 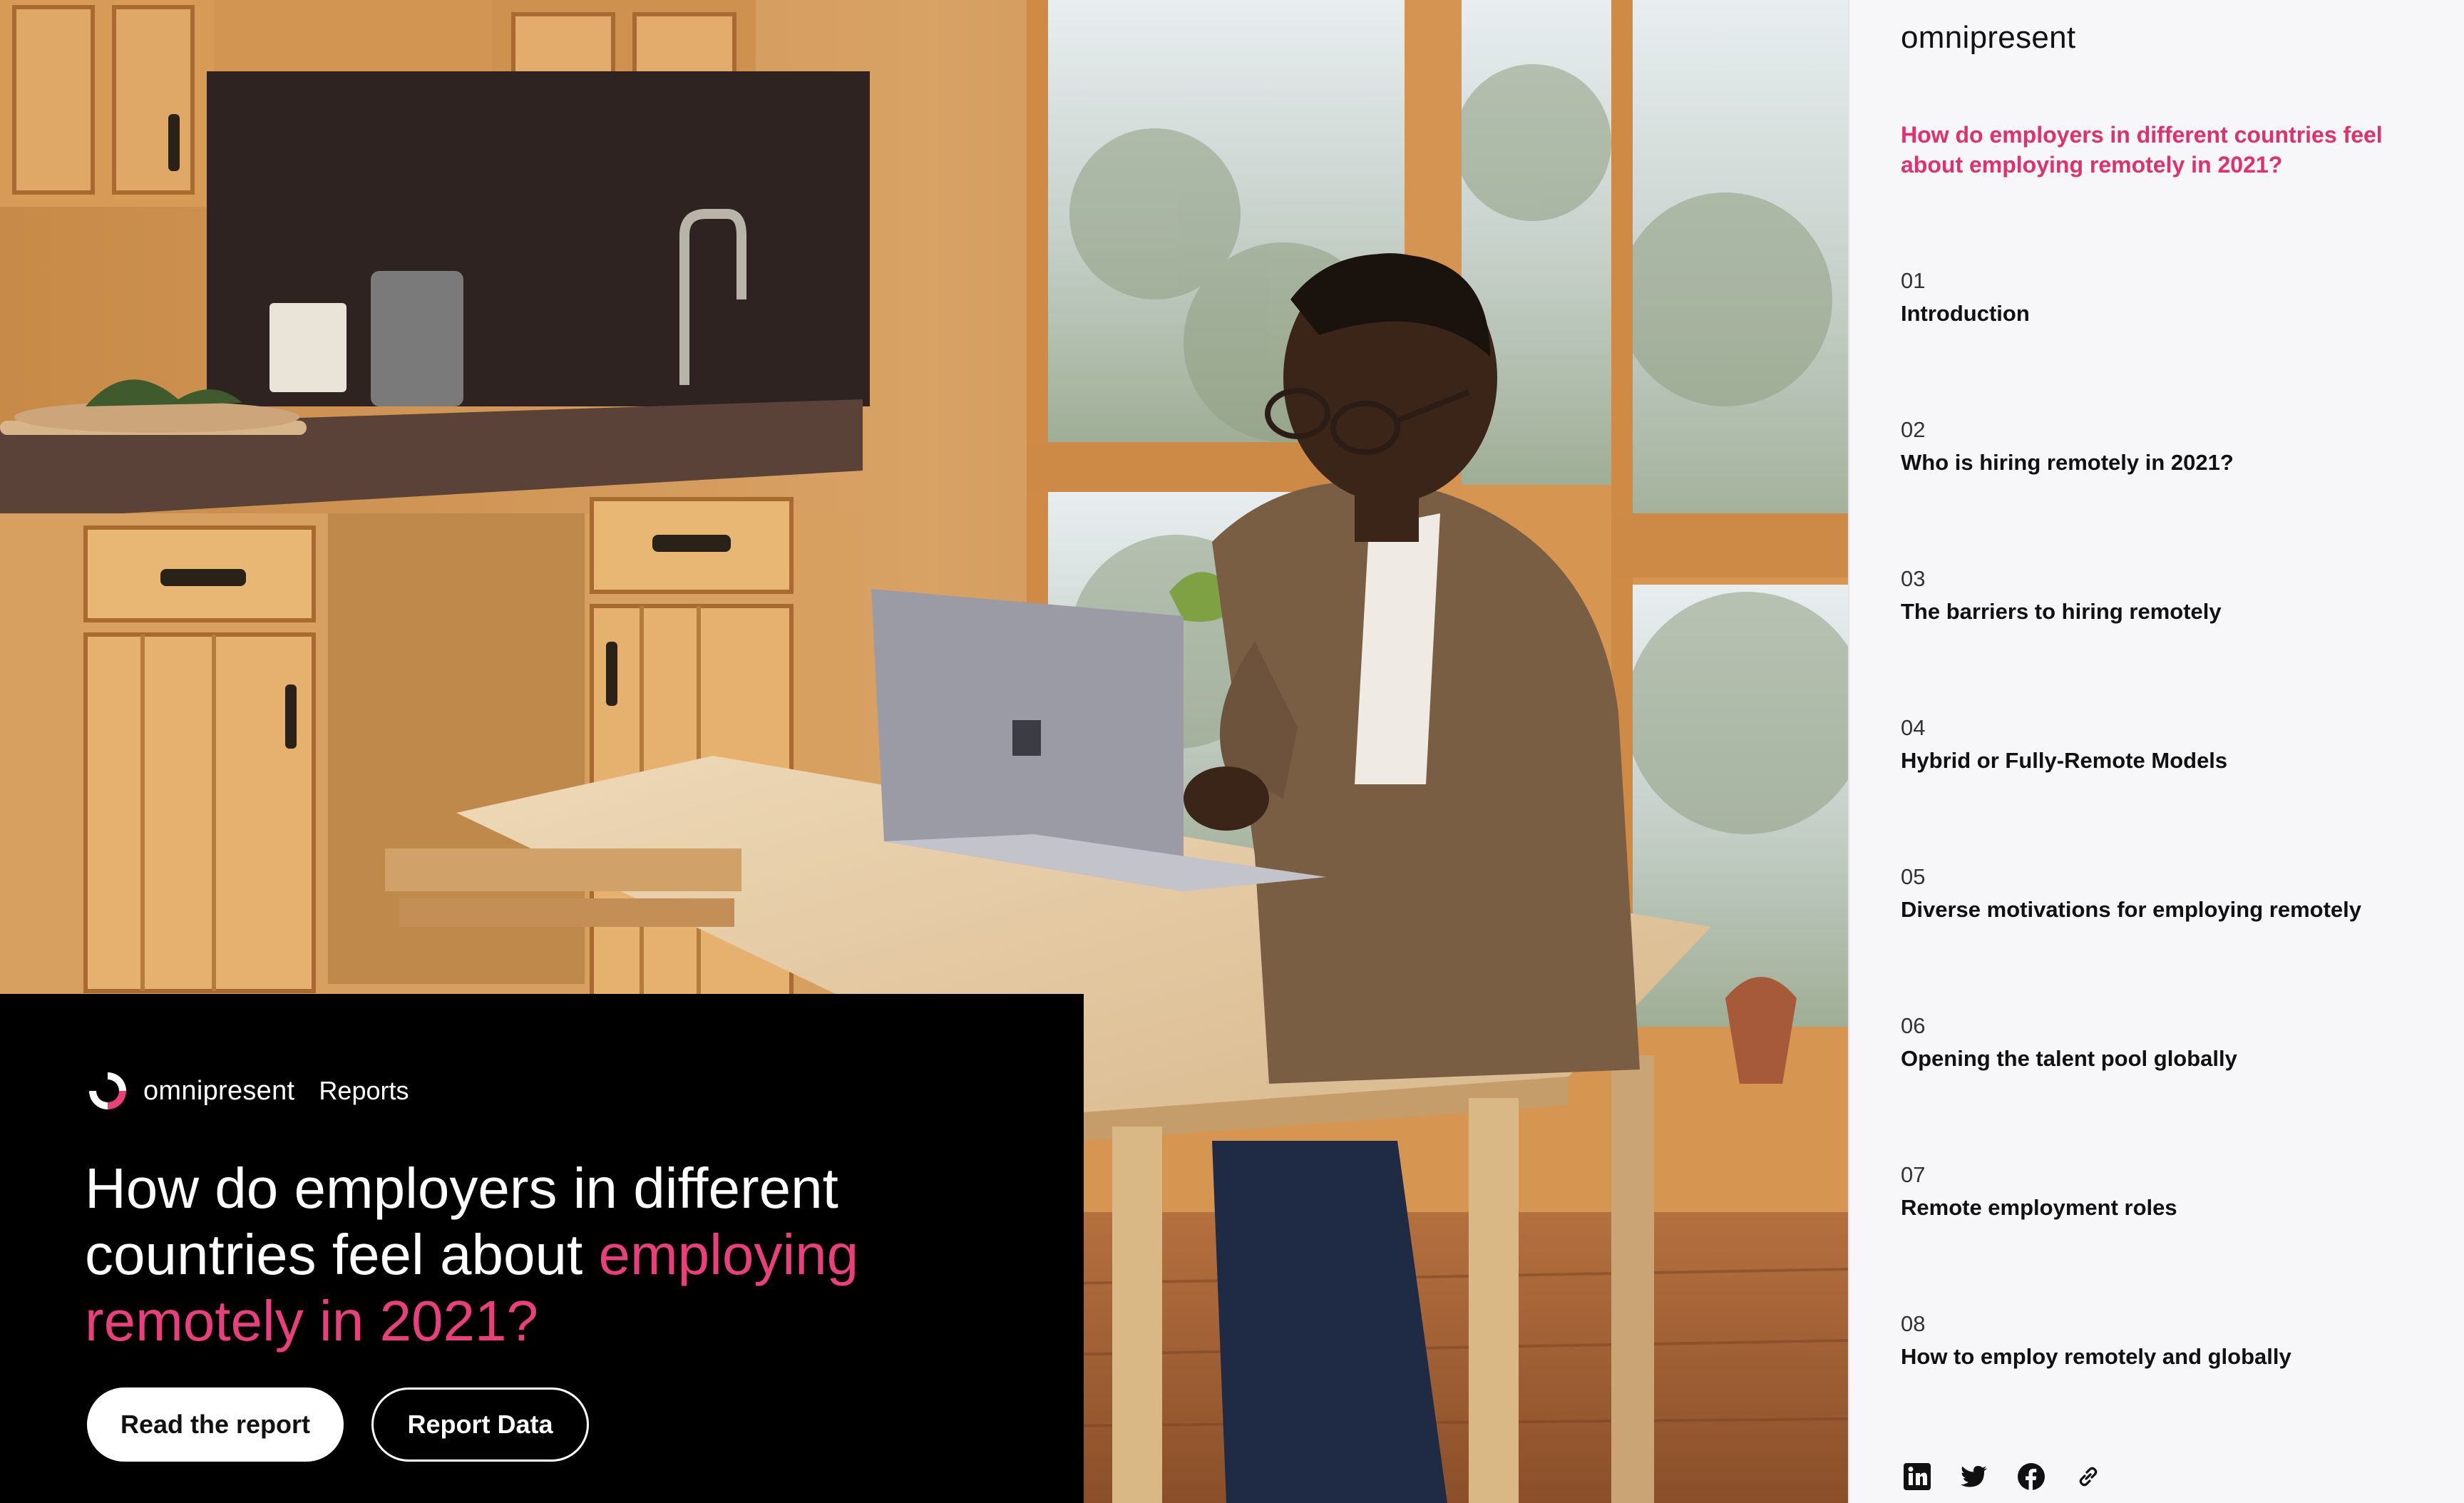 I want to click on toc-item-introduction: 01 Introduction, so click(x=2164, y=297).